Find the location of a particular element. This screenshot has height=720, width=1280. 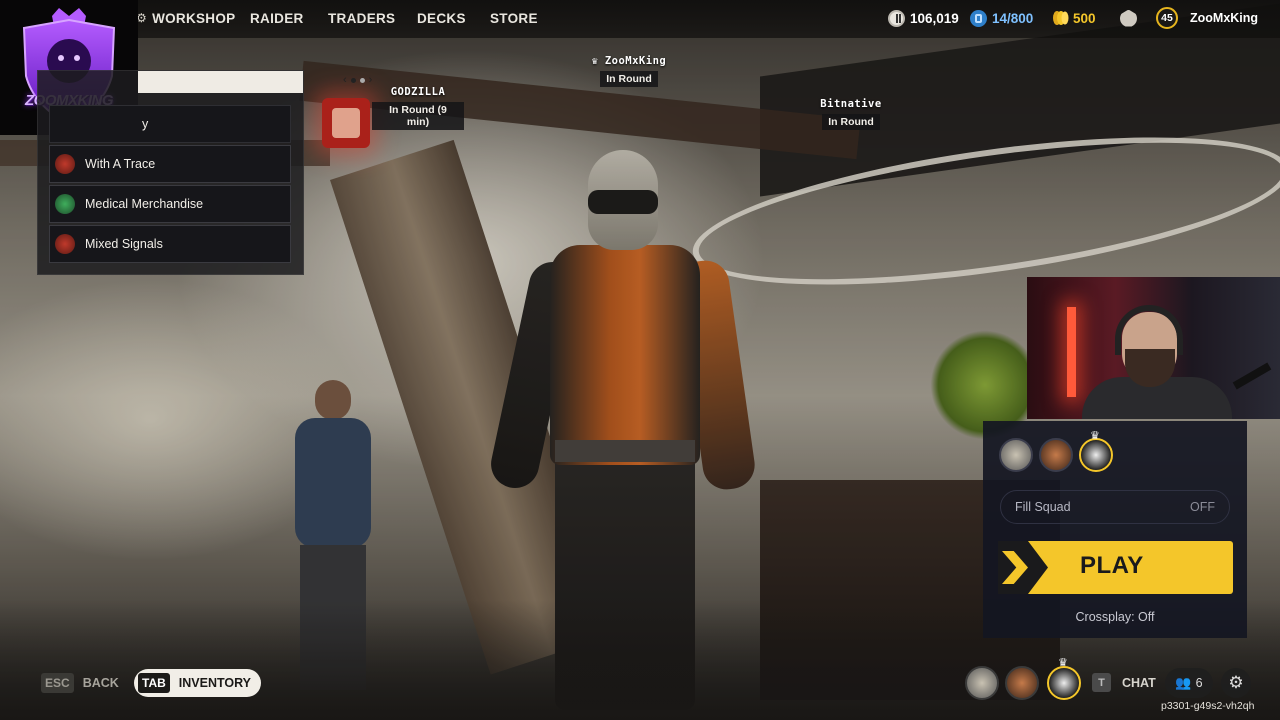

nav-raider: RAIDER is located at coordinates (289, 18).